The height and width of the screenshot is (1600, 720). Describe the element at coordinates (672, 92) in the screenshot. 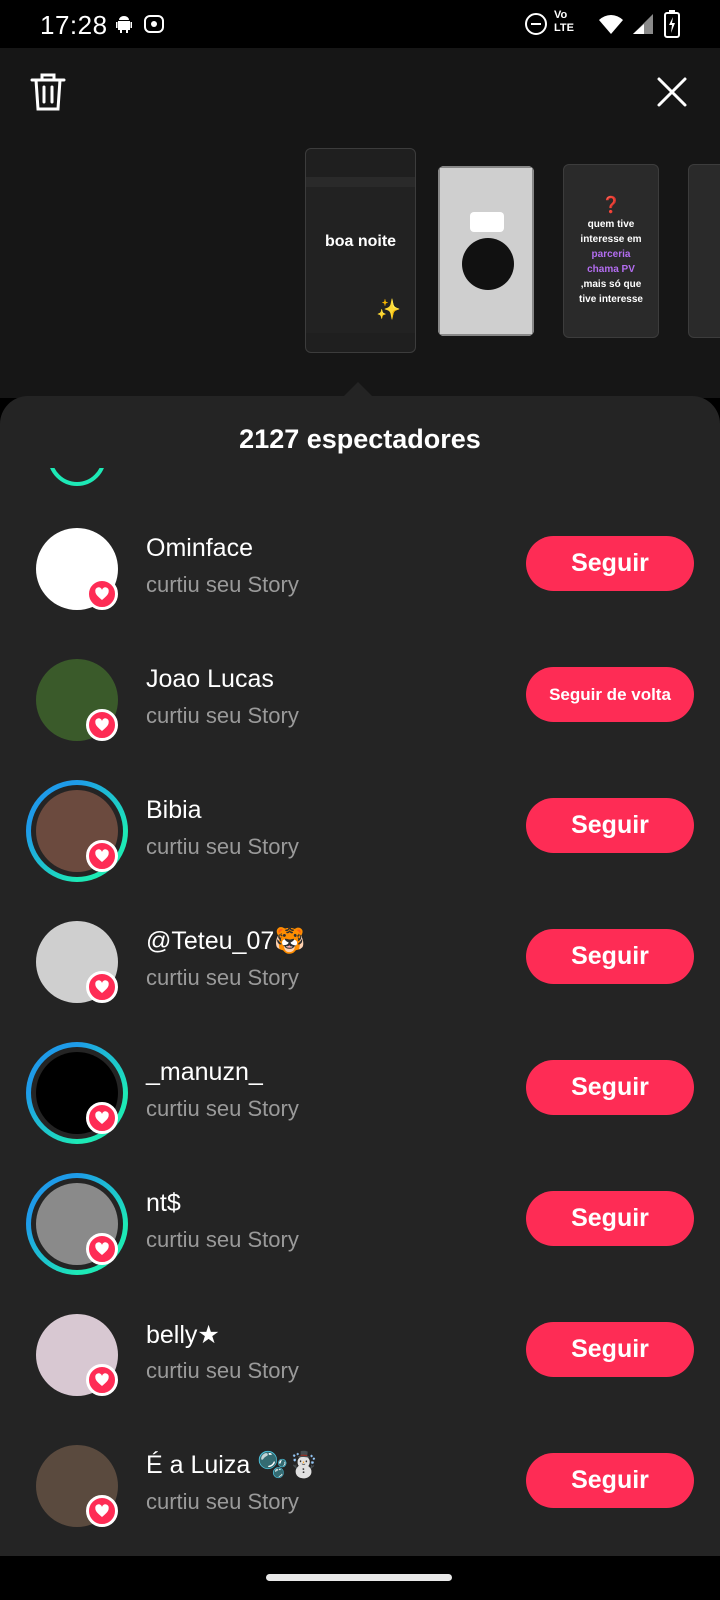

I see `close-icon` at that location.